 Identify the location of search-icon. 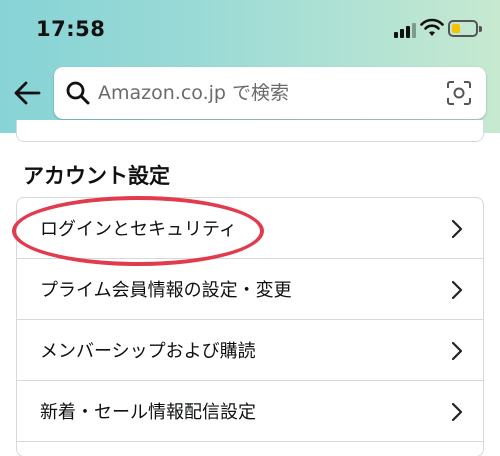
(78, 93).